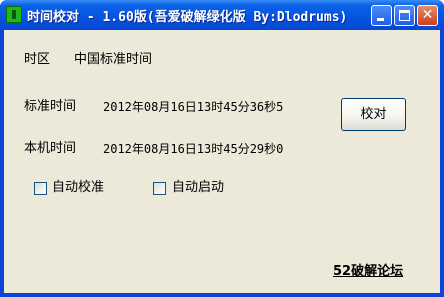 The image size is (444, 297). Describe the element at coordinates (368, 269) in the screenshot. I see `forum-link: 52破解论坛` at that location.